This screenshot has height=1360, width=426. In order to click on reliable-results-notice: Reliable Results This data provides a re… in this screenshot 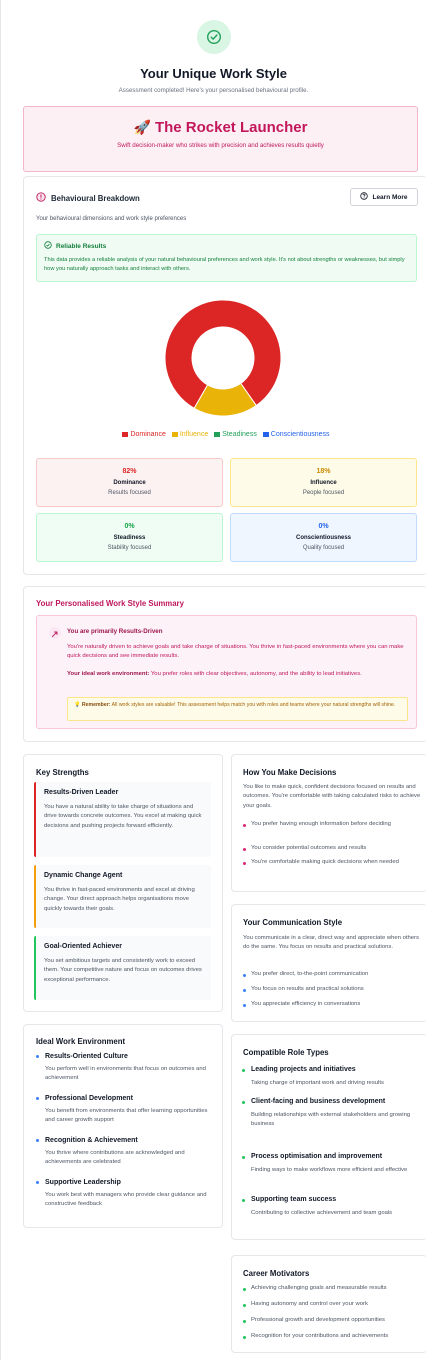, I will do `click(226, 258)`.